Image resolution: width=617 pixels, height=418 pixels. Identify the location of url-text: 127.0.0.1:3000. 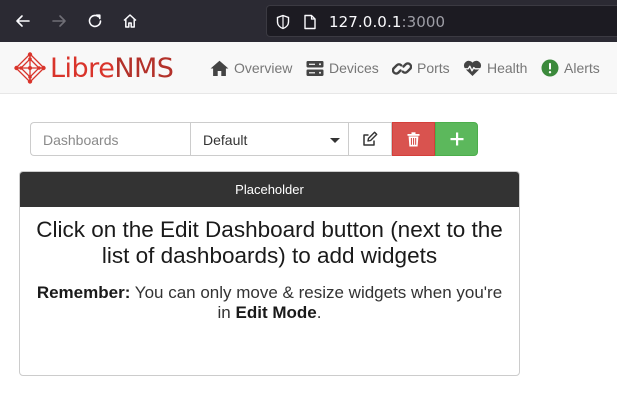
(387, 22).